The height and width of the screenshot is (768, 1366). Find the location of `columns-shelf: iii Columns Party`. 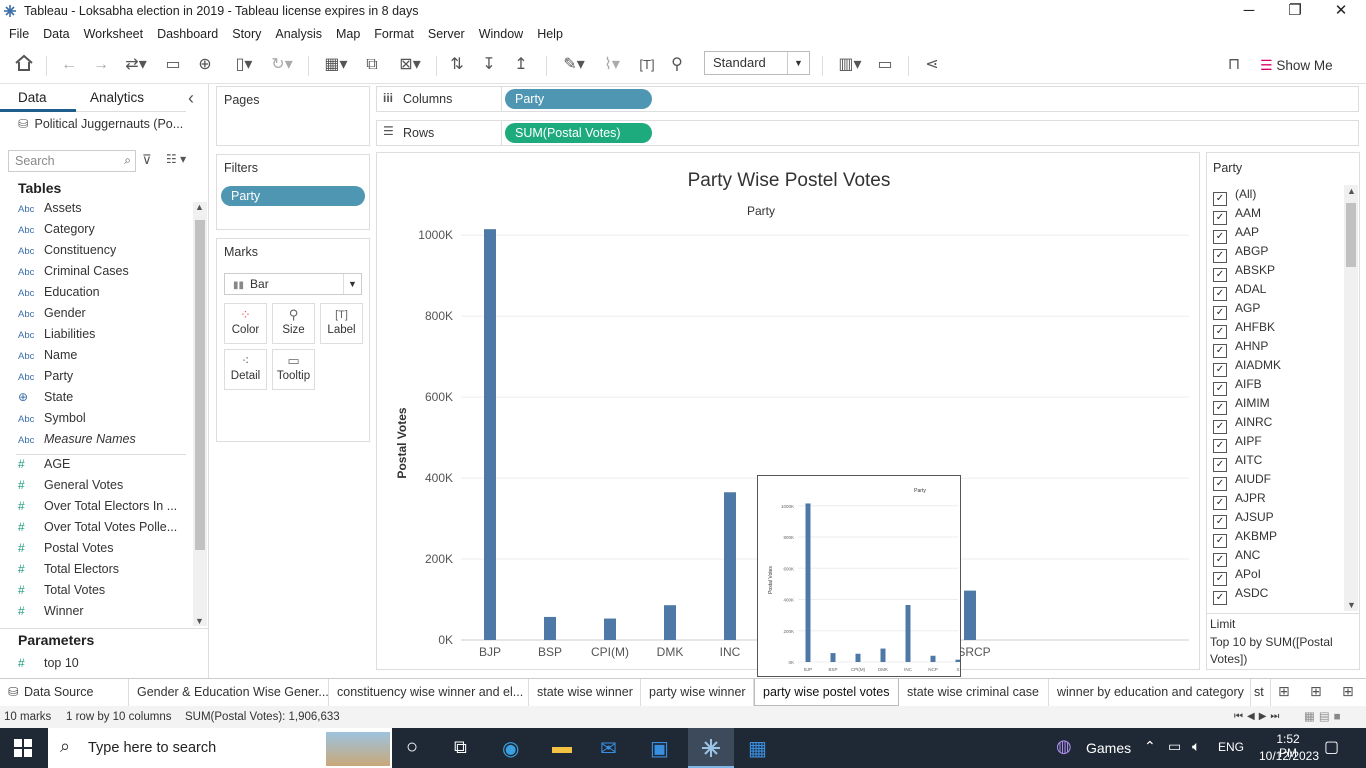

columns-shelf: iii Columns Party is located at coordinates (867, 99).